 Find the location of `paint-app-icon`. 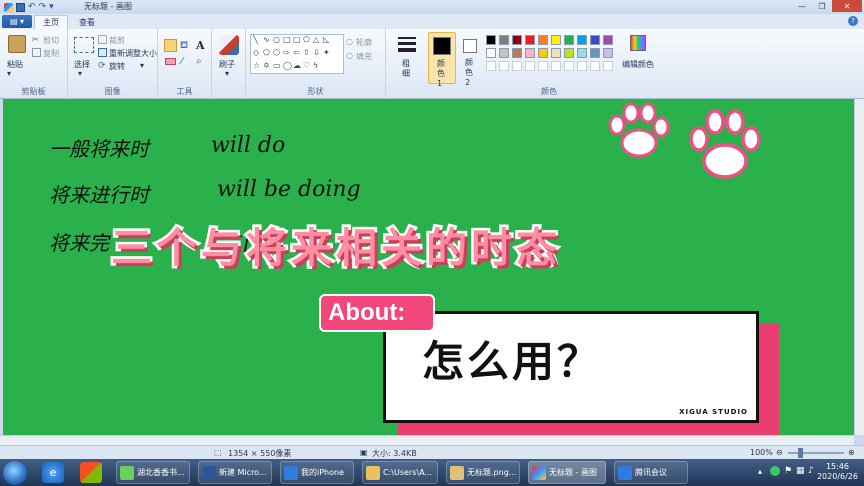

paint-app-icon is located at coordinates (8, 7).